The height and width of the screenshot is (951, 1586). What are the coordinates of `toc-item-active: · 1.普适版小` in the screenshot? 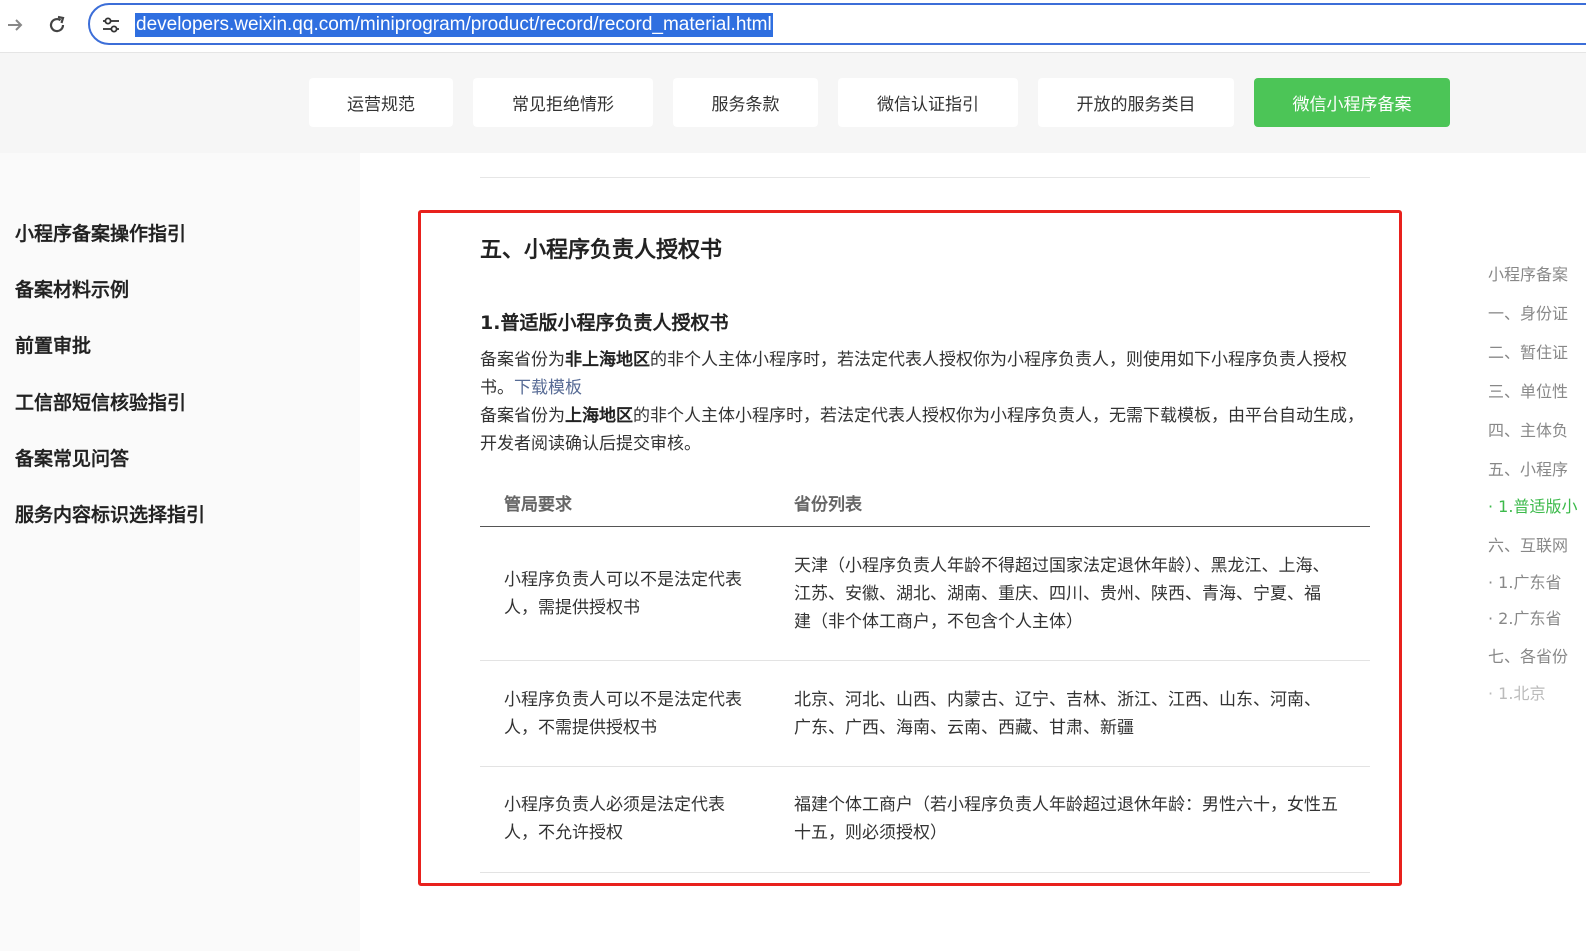 It's located at (1532, 505).